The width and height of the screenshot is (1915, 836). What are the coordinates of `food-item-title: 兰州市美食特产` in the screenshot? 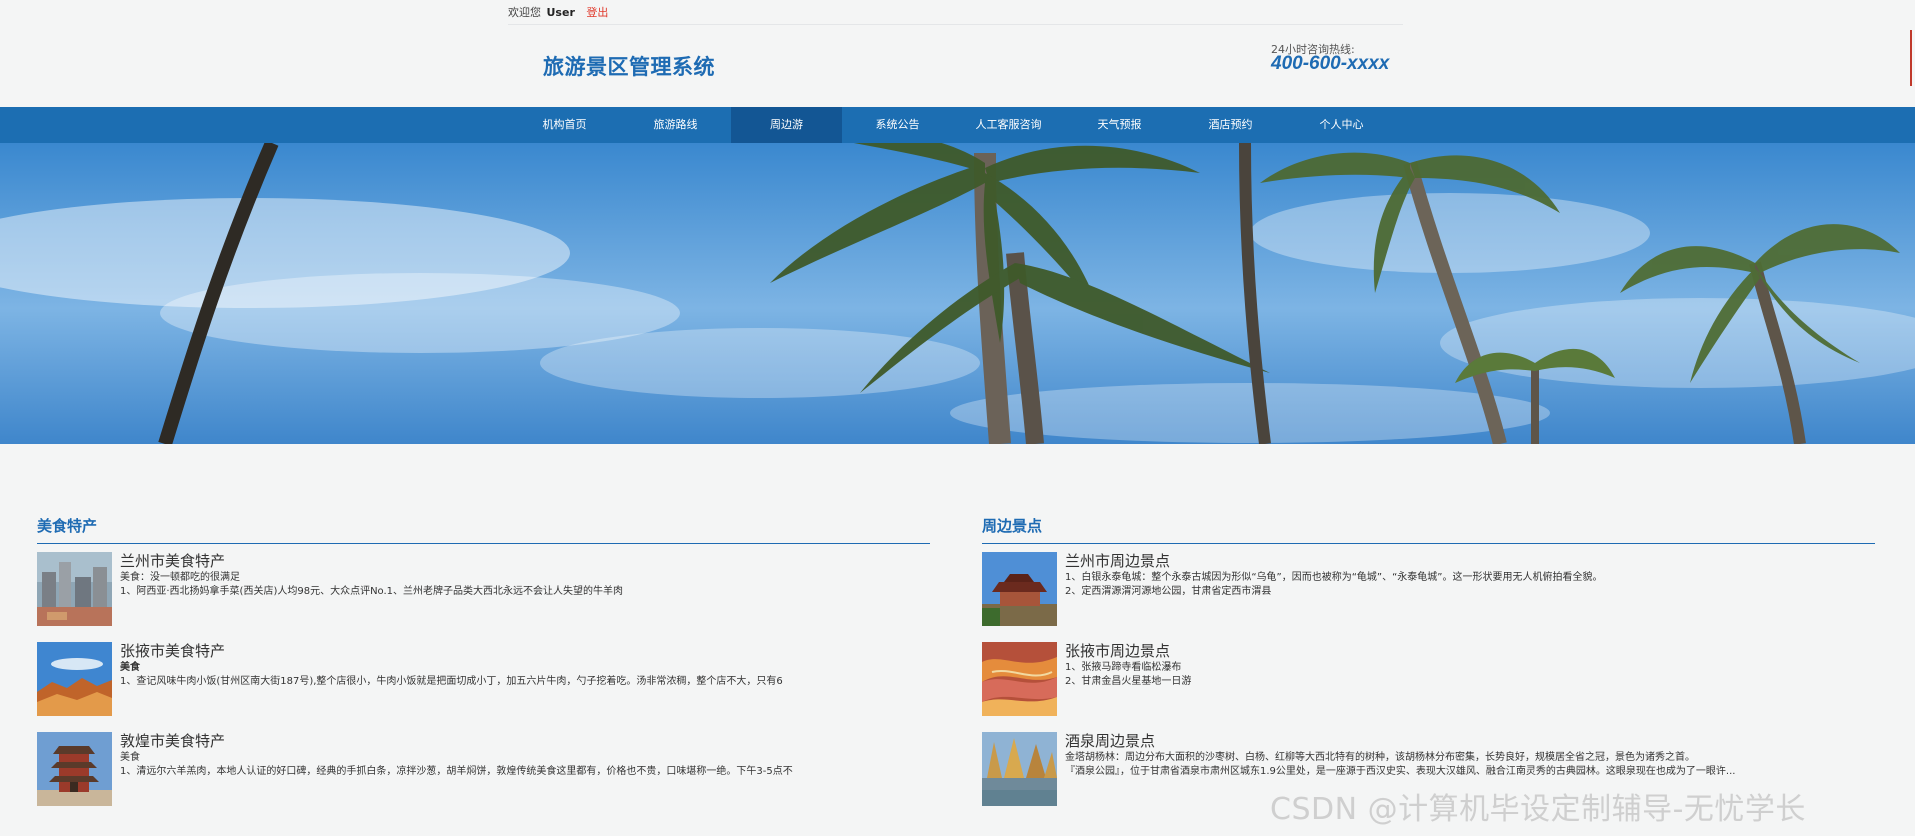 It's located at (525, 561).